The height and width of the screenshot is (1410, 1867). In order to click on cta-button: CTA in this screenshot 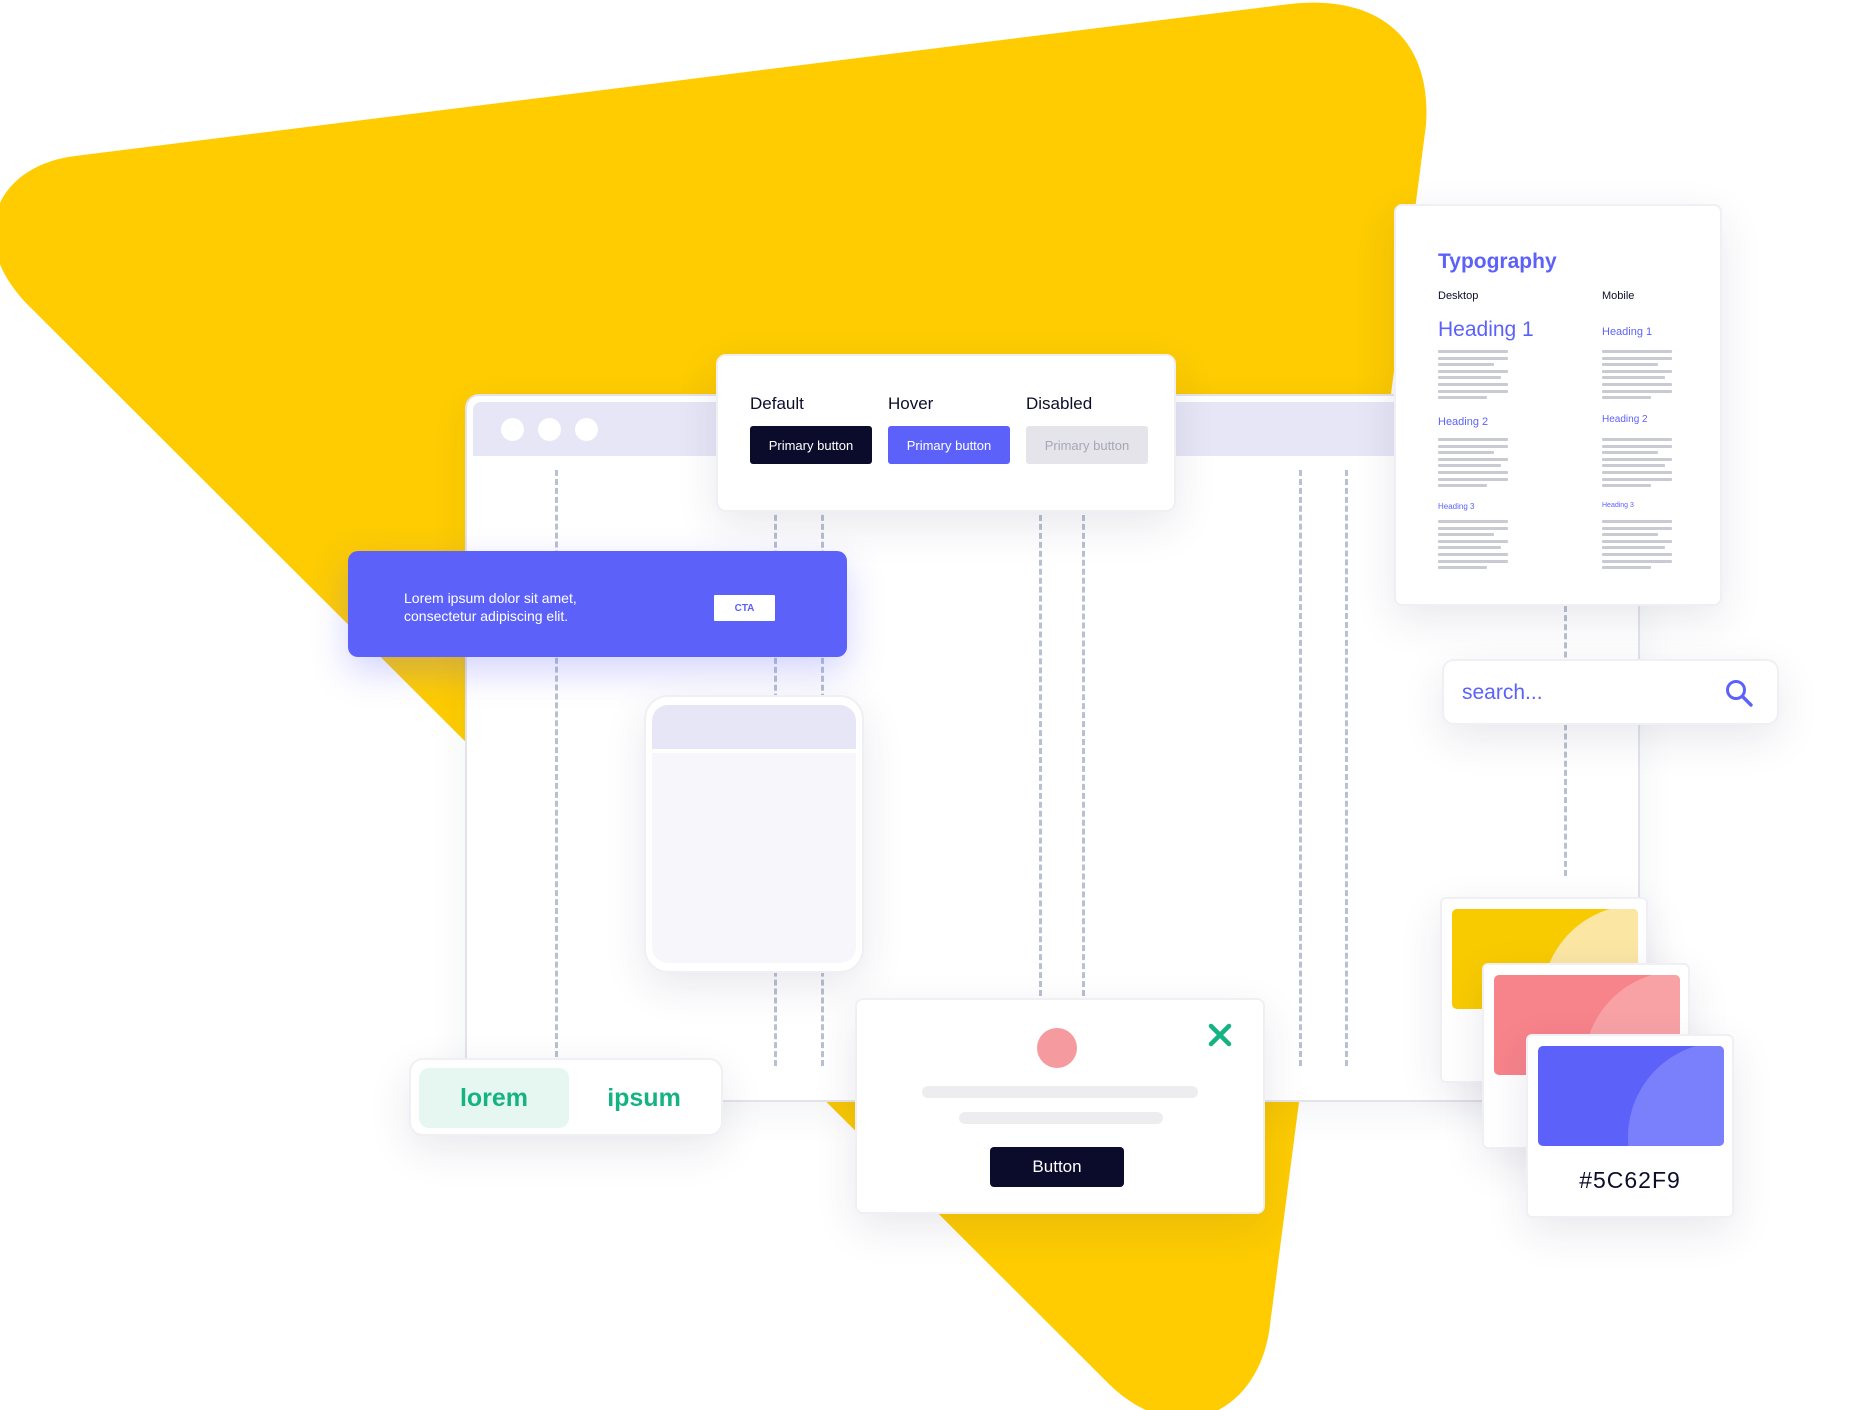, I will do `click(744, 608)`.